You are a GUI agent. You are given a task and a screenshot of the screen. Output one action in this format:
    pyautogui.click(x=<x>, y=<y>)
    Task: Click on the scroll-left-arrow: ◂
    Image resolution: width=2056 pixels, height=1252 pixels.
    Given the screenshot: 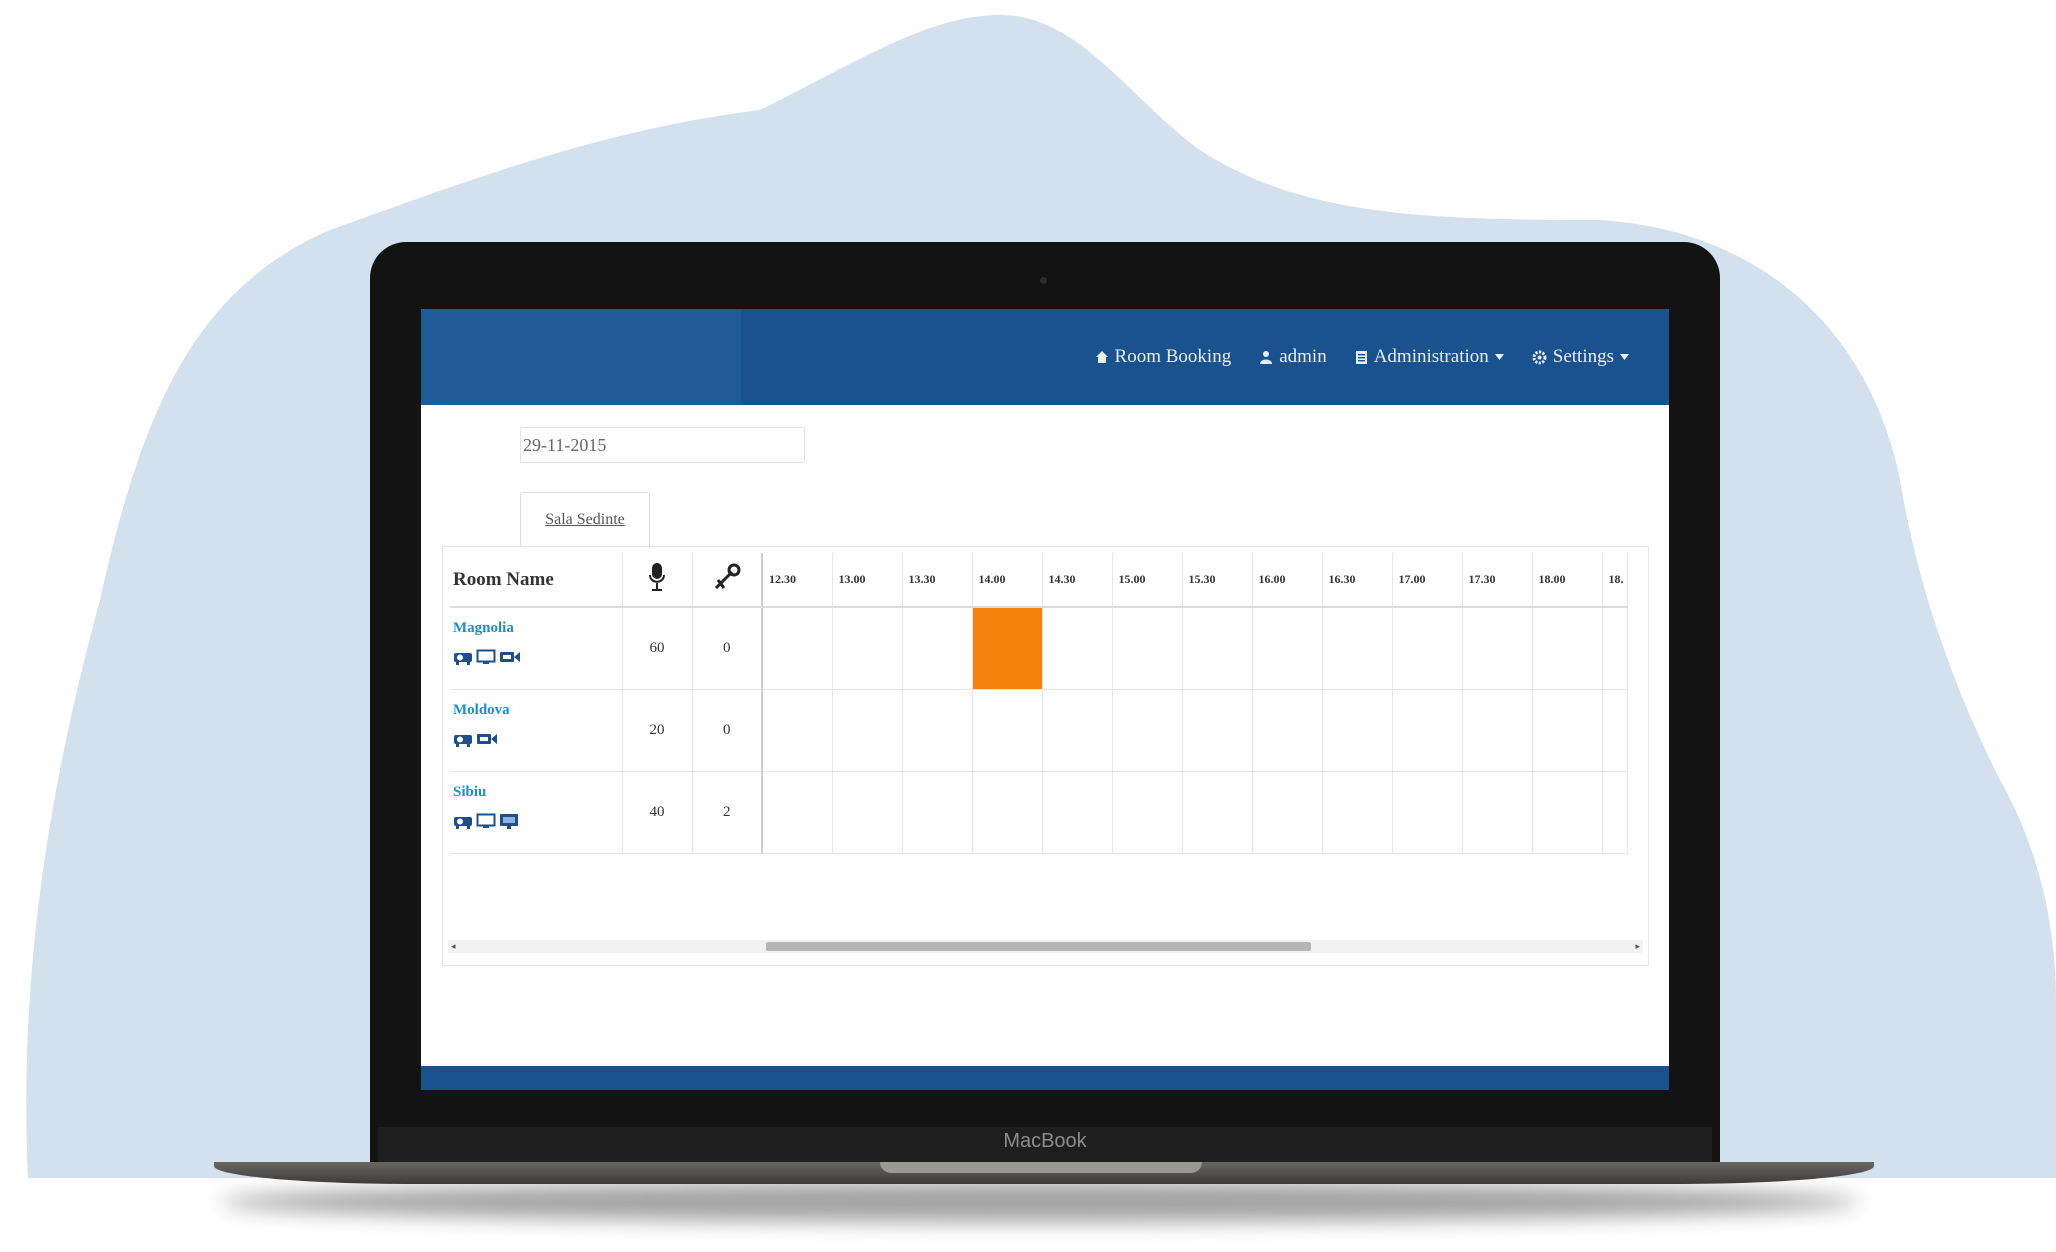 What is the action you would take?
    pyautogui.click(x=453, y=946)
    